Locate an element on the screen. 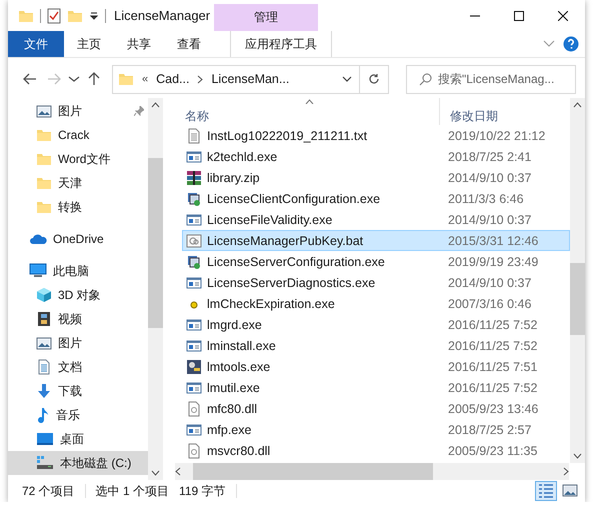 The image size is (593, 511). file-name: msvcr80.dll is located at coordinates (238, 451).